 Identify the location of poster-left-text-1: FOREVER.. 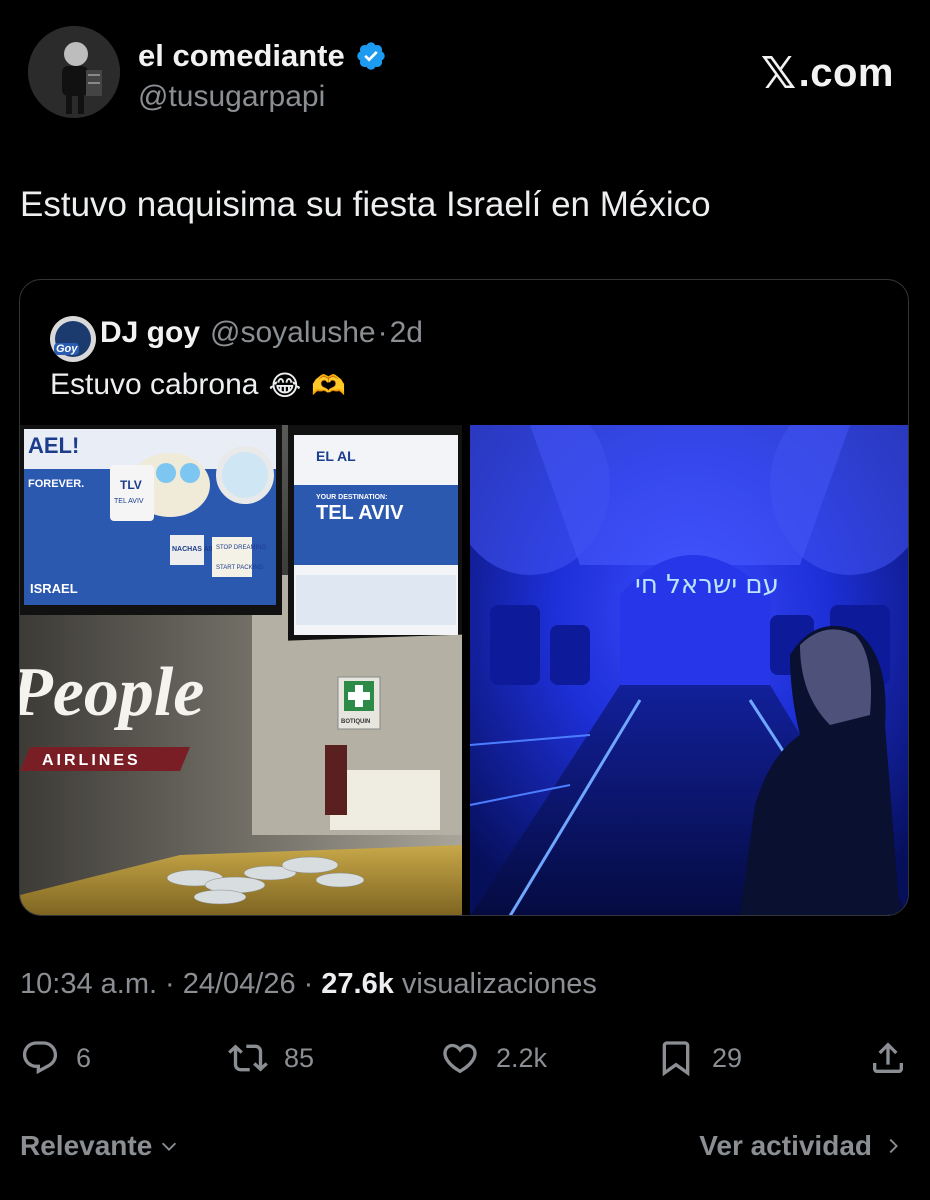
(56, 484).